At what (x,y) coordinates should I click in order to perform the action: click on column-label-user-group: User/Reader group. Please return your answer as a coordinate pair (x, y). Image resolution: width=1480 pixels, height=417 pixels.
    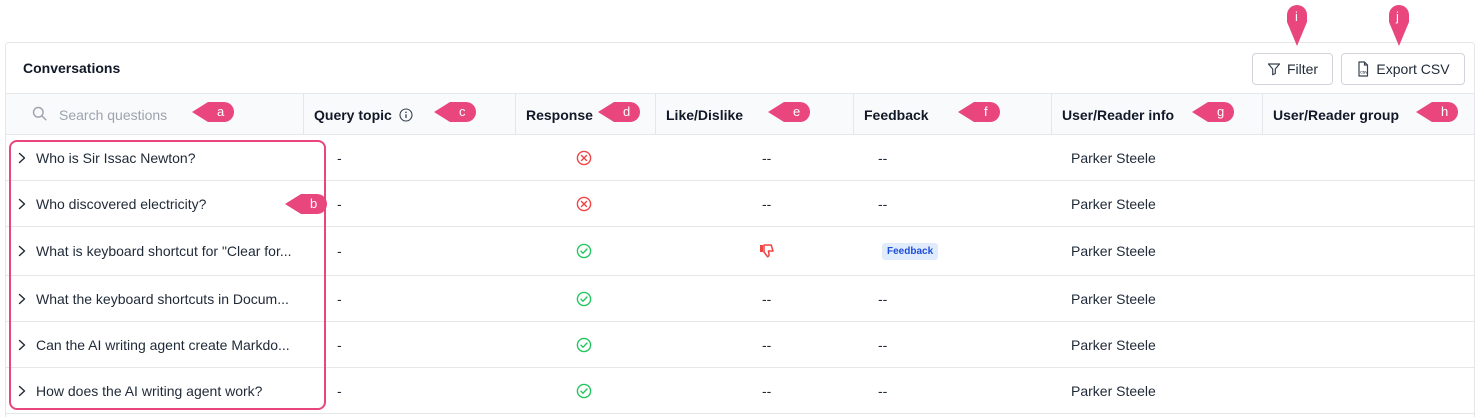
    Looking at the image, I should click on (1336, 114).